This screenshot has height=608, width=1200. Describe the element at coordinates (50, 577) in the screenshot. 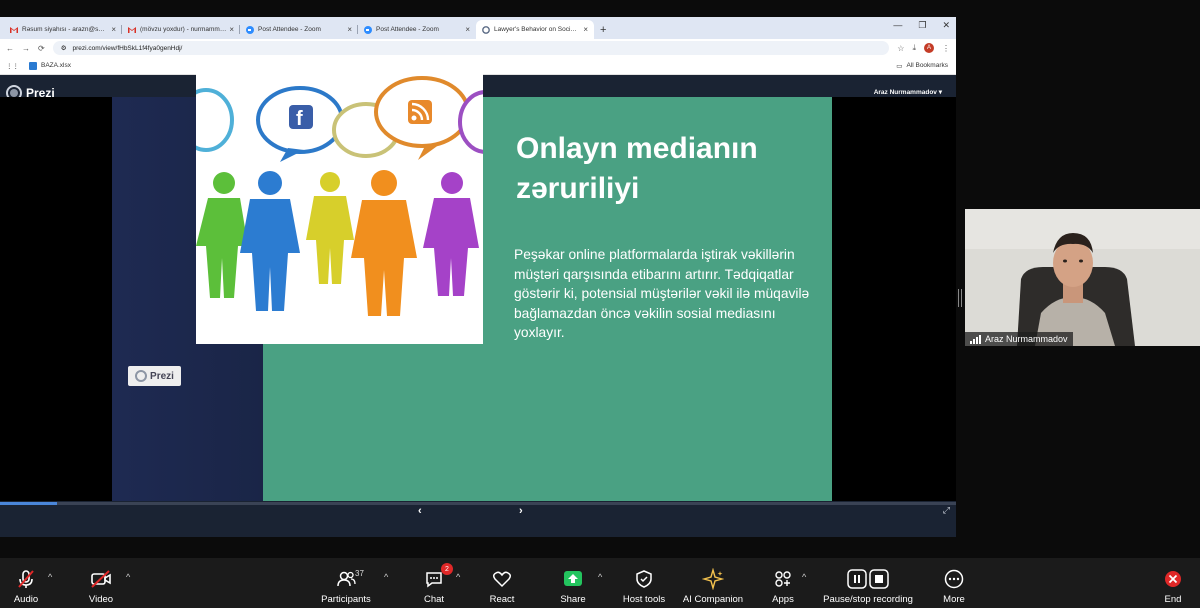

I see `audio-options-caret: ^` at that location.